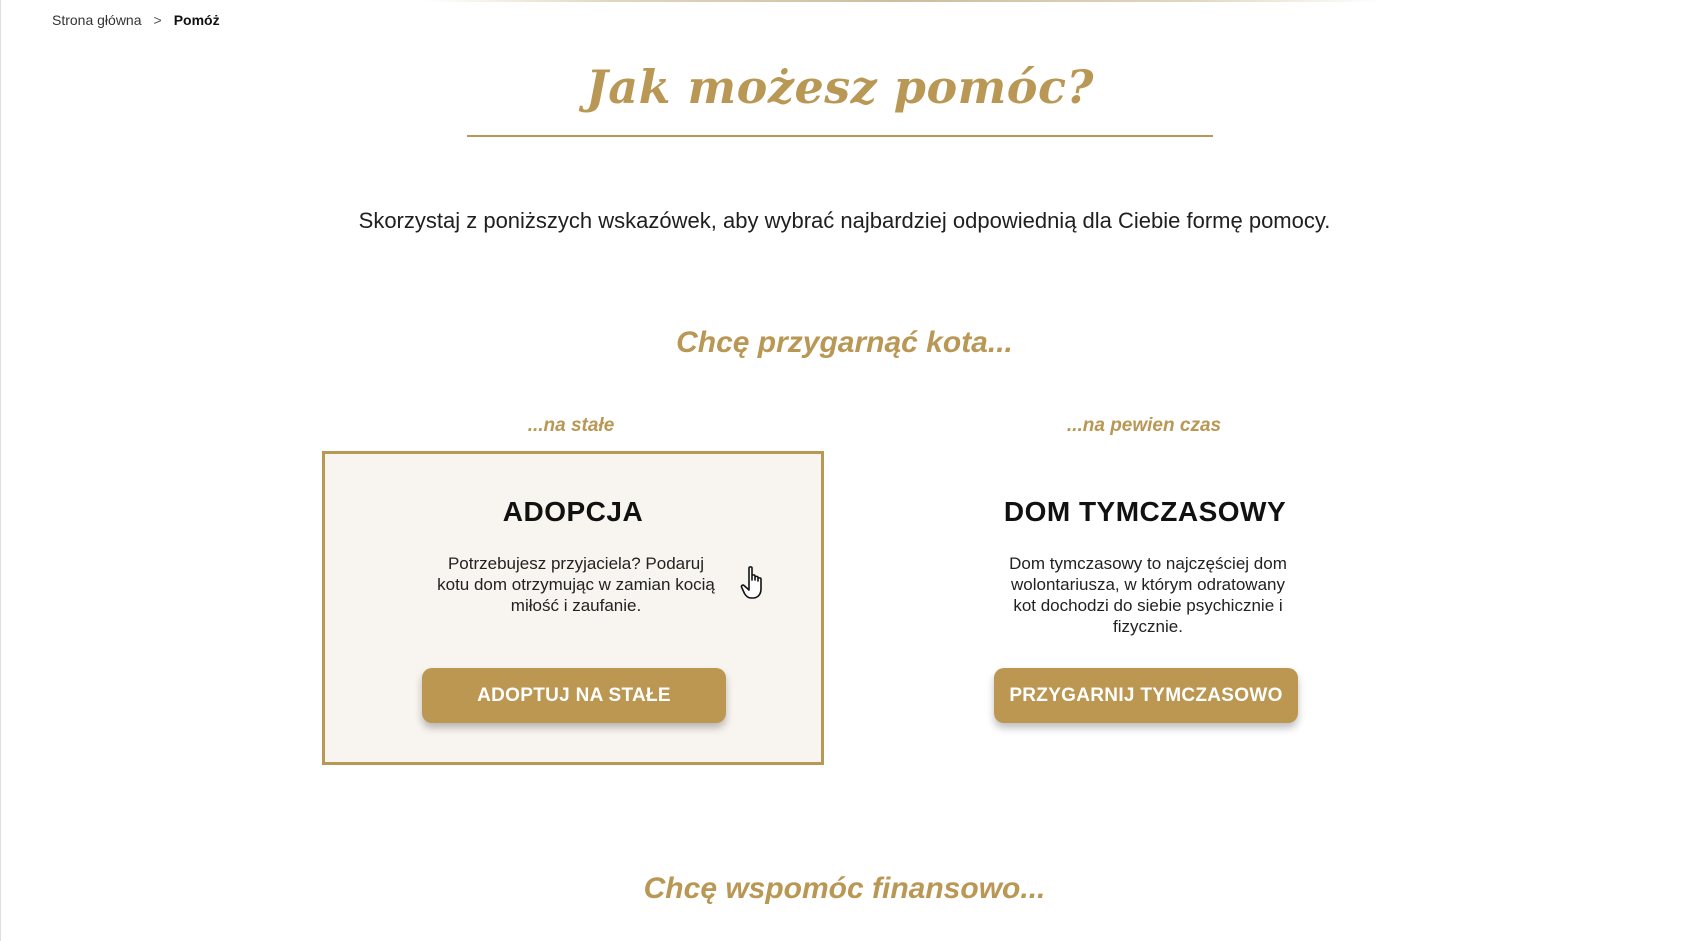 This screenshot has width=1687, height=941. I want to click on foster-temporarily-button: PRZYGARNIJ TYMCZASOWO, so click(1146, 695).